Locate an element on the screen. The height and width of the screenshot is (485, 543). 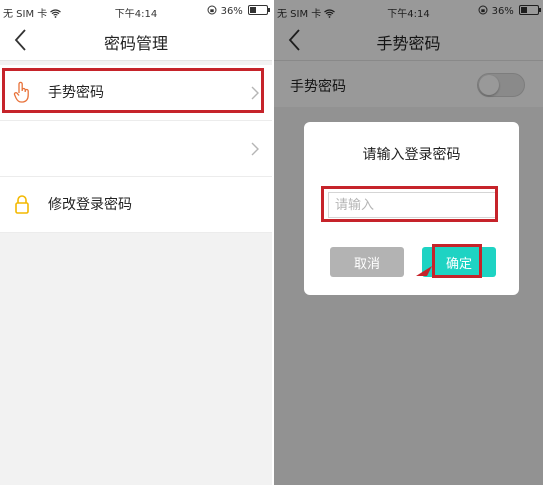
highlight-box is located at coordinates (133, 90).